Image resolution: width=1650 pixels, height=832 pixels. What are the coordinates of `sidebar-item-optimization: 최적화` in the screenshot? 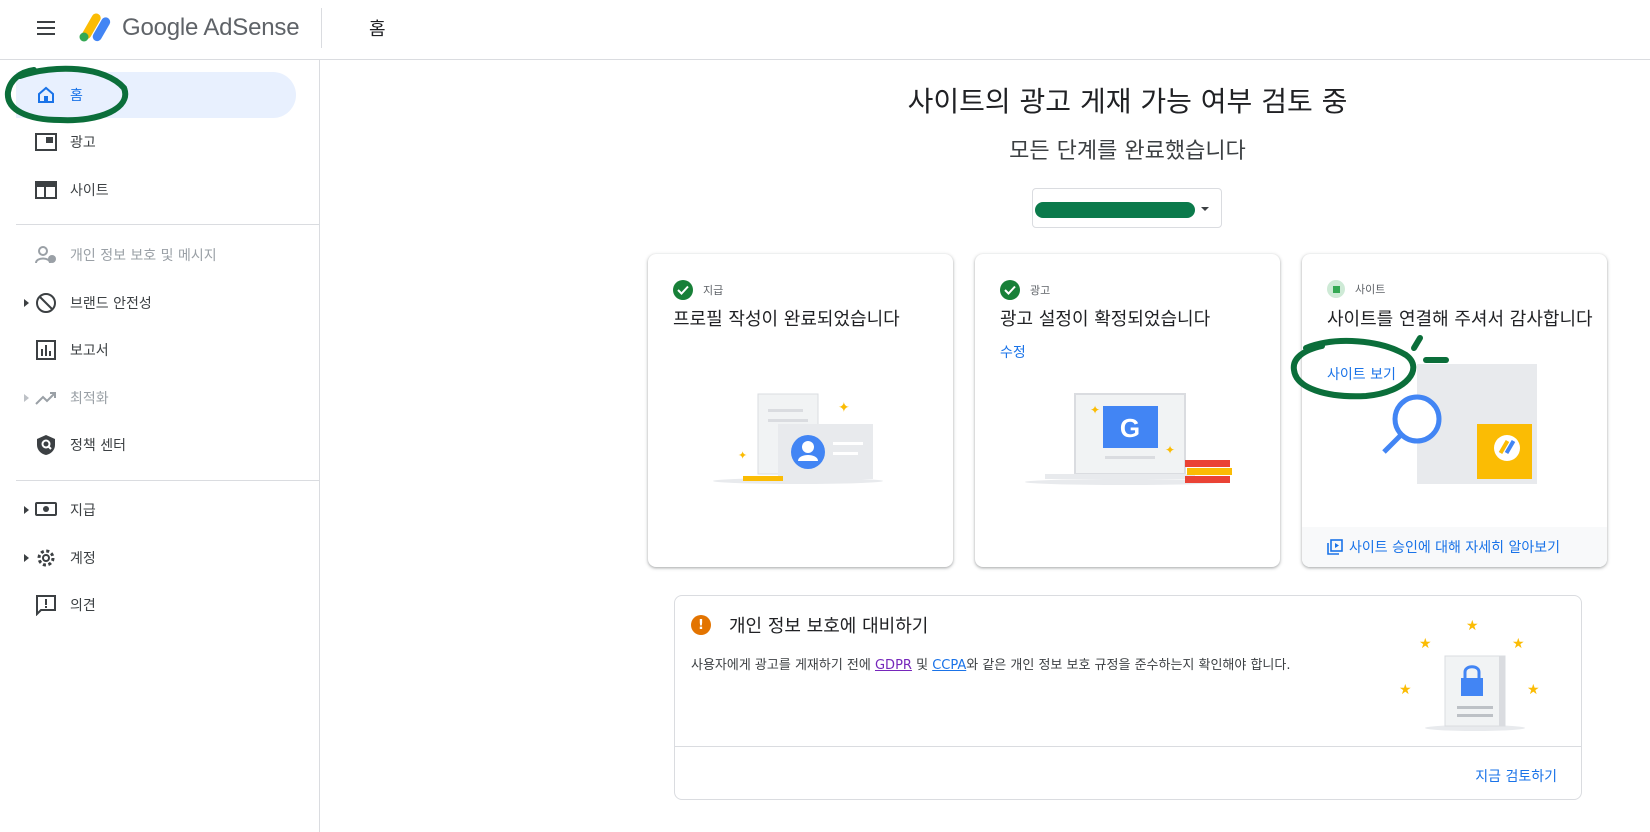 It's located at (156, 398).